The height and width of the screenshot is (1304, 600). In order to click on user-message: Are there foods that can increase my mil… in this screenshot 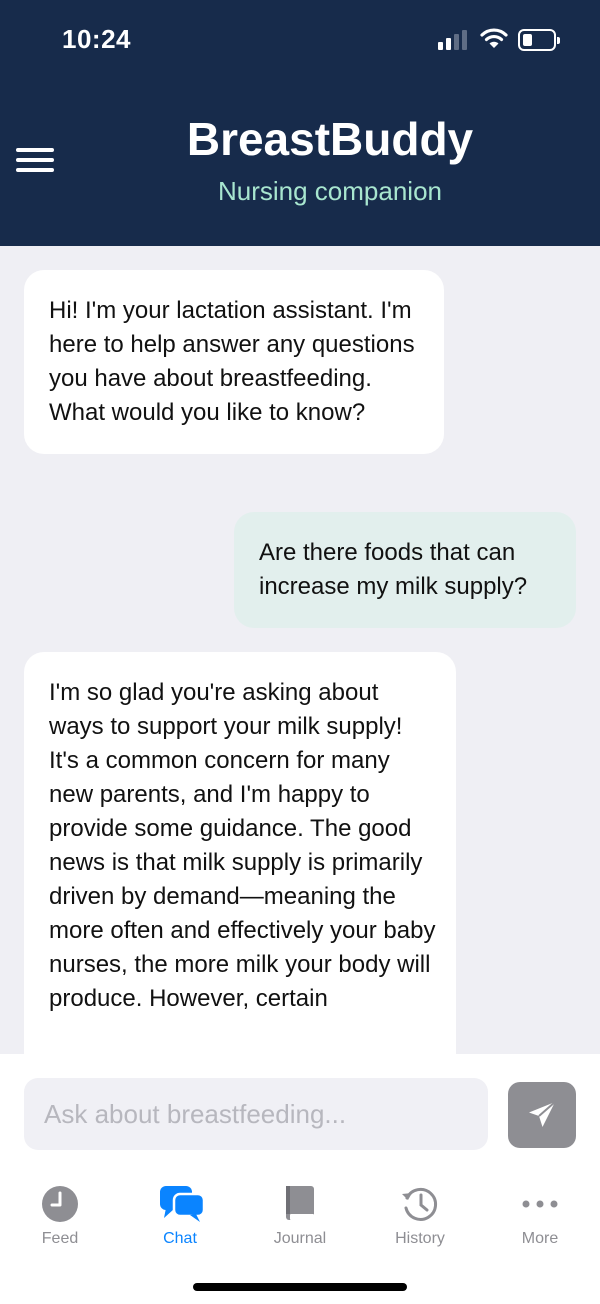, I will do `click(405, 570)`.